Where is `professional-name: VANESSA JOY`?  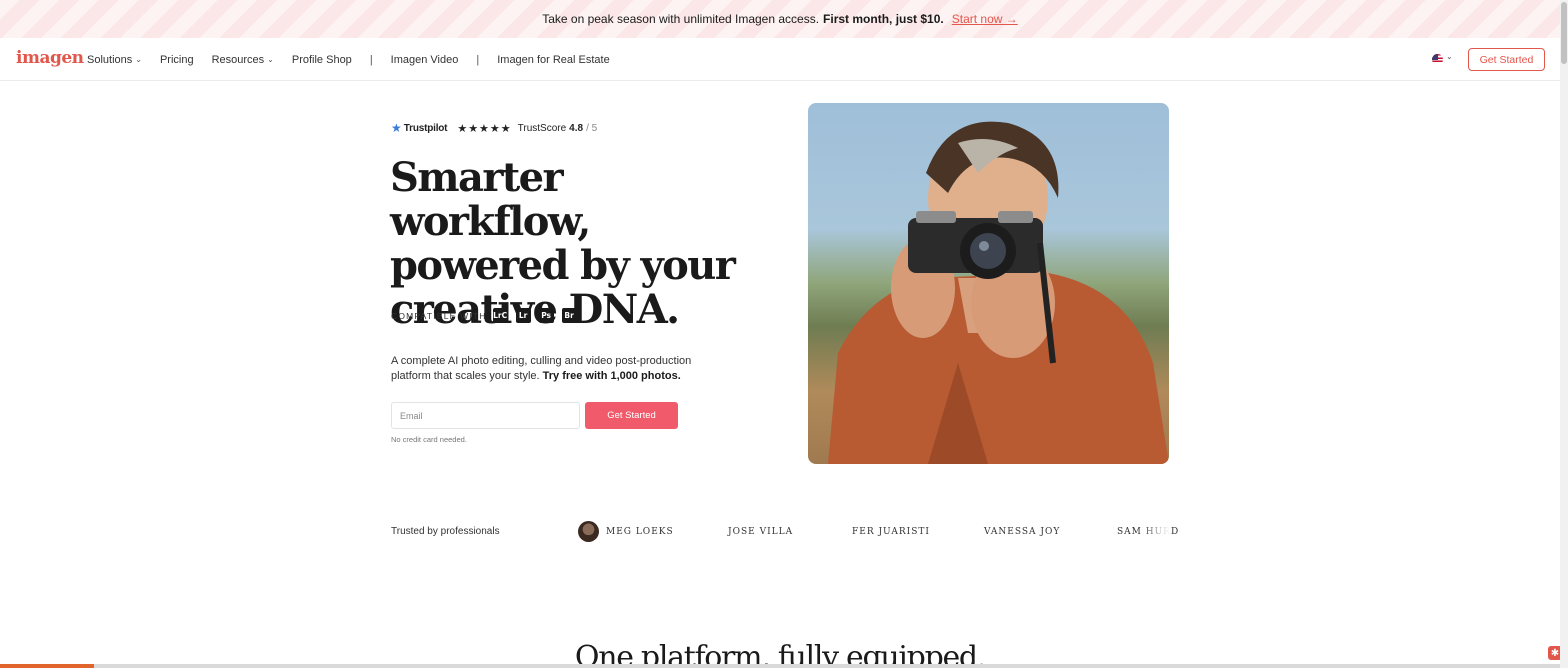
professional-name: VANESSA JOY is located at coordinates (1022, 532).